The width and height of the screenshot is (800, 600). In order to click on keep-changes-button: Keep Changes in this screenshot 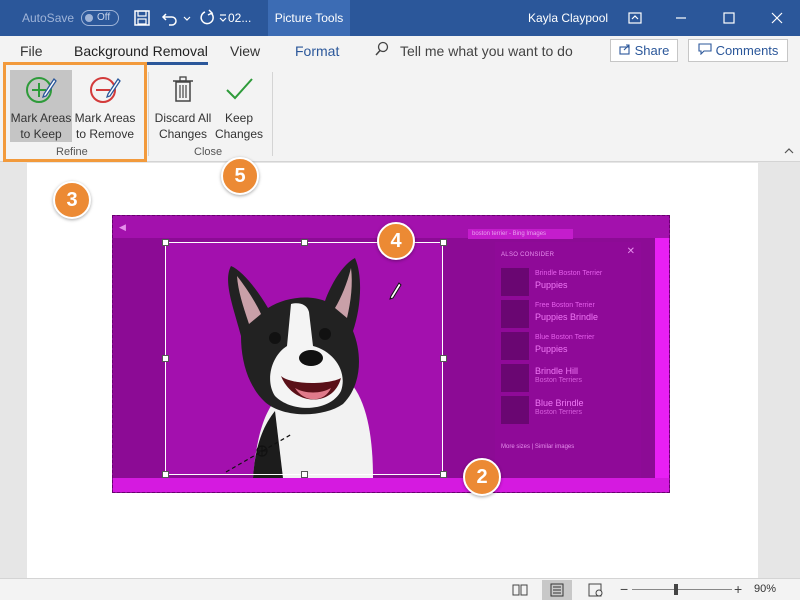, I will do `click(239, 106)`.